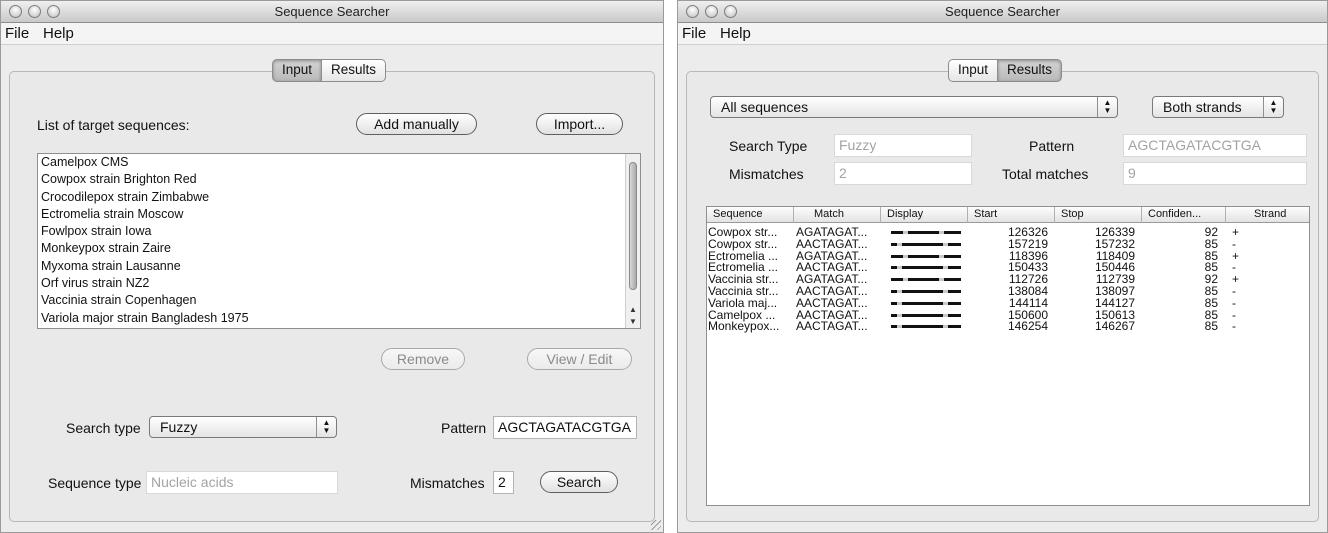 The height and width of the screenshot is (533, 1328). What do you see at coordinates (339, 248) in the screenshot?
I see `list-item: Monkeypox strain Zaire` at bounding box center [339, 248].